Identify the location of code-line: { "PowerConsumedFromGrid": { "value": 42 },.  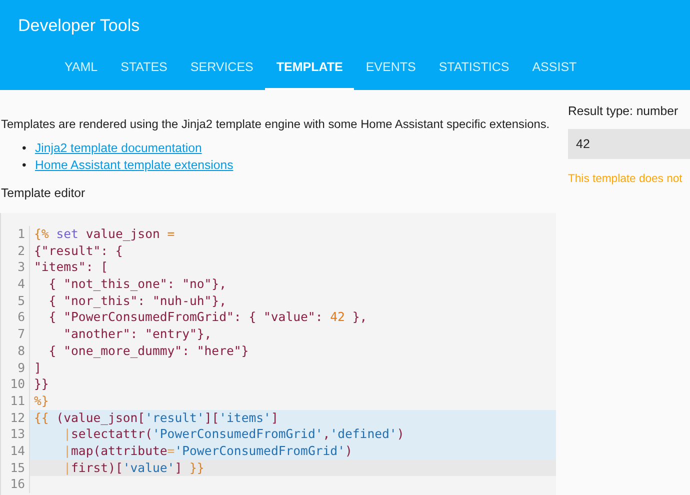
(208, 317).